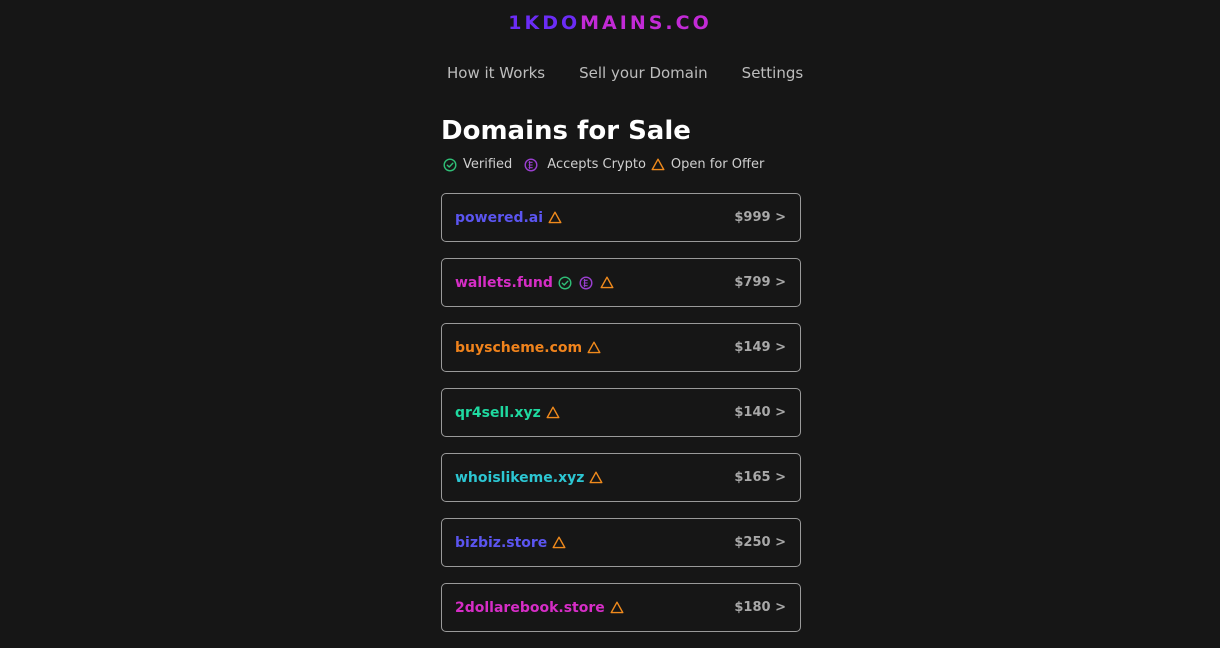 The height and width of the screenshot is (648, 1220). I want to click on main-nav: How it Works Sell your Domain Settings, so click(625, 73).